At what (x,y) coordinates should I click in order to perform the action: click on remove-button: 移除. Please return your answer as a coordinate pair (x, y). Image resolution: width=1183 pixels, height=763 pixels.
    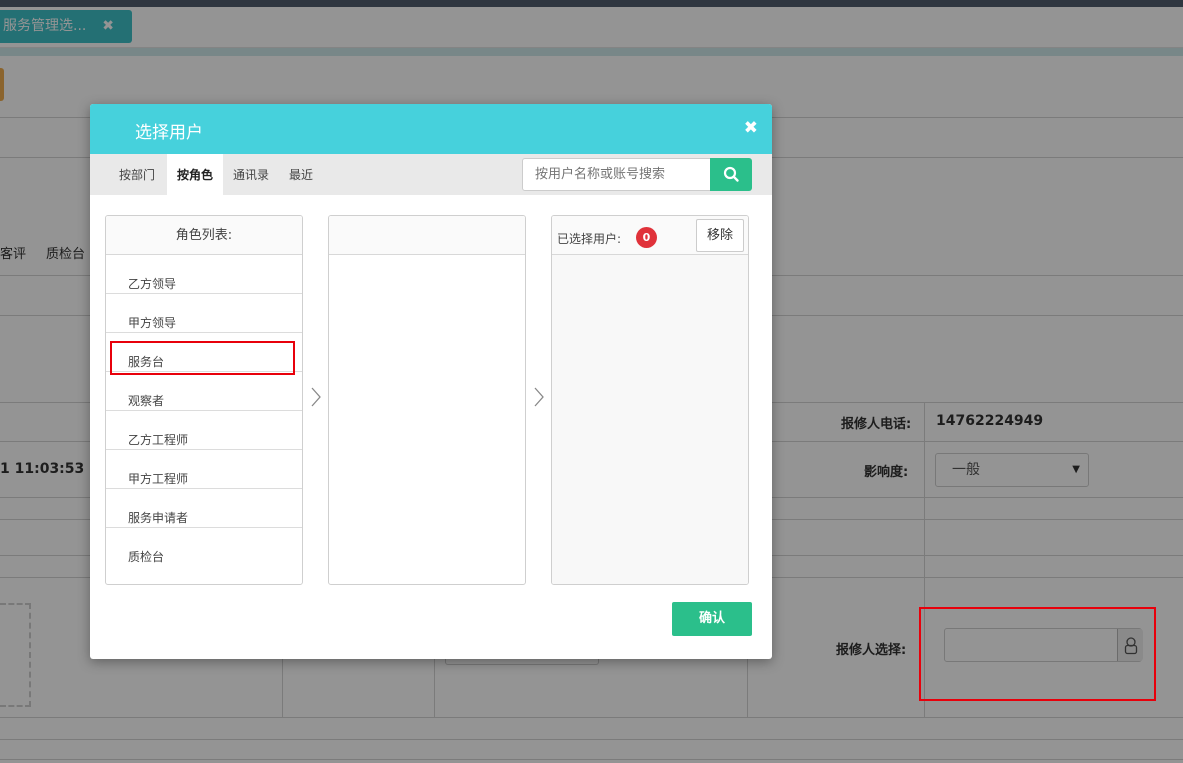
    Looking at the image, I should click on (720, 235).